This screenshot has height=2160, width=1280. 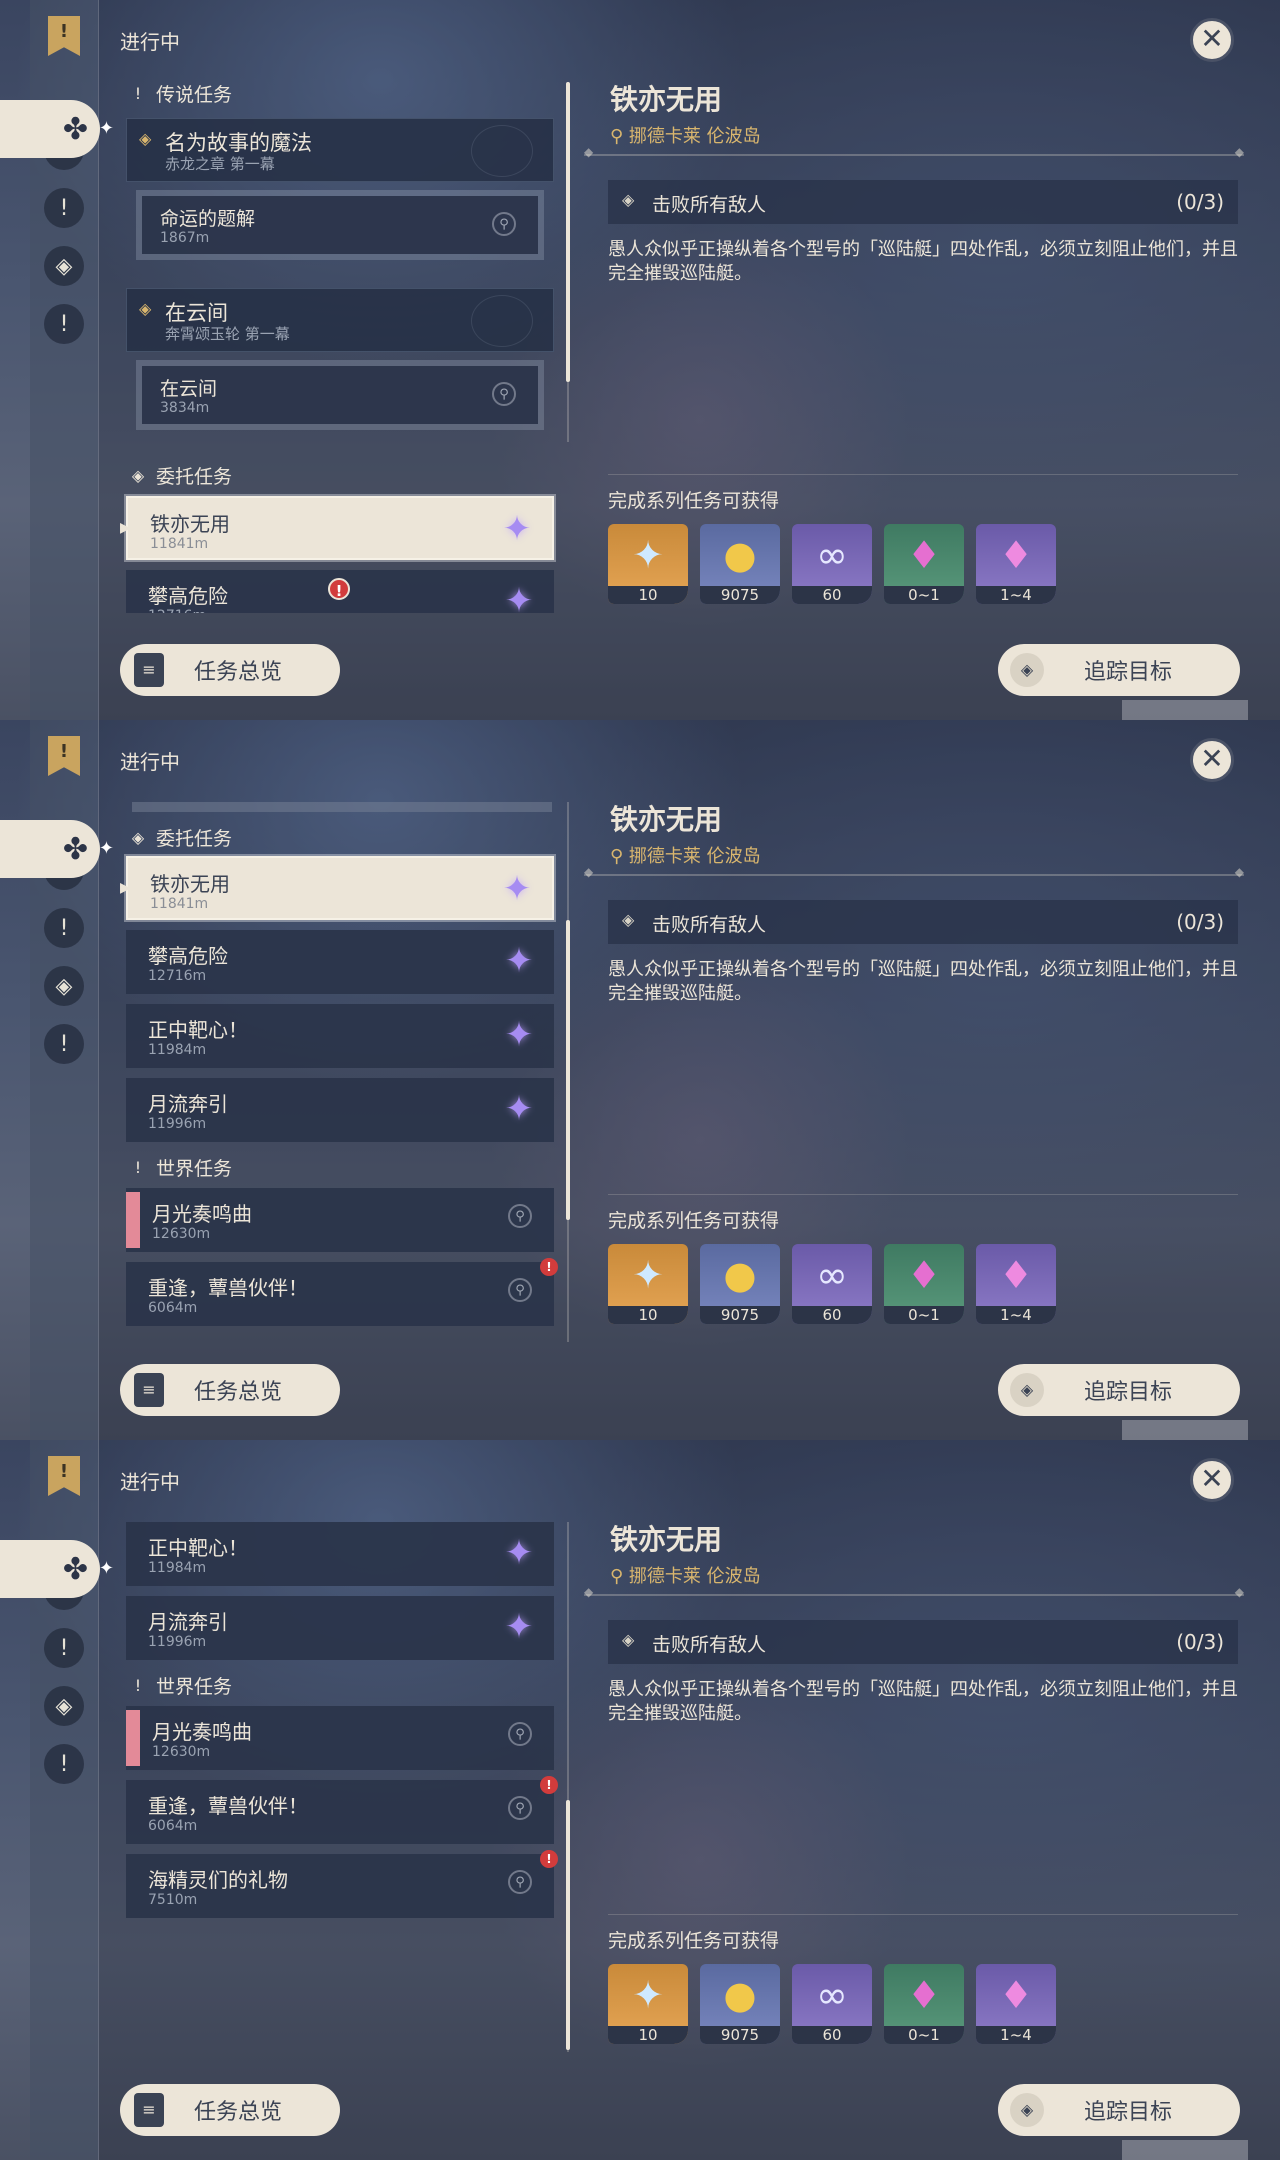 I want to click on quest-item: 攀高危险 12716m ✦, so click(x=340, y=962).